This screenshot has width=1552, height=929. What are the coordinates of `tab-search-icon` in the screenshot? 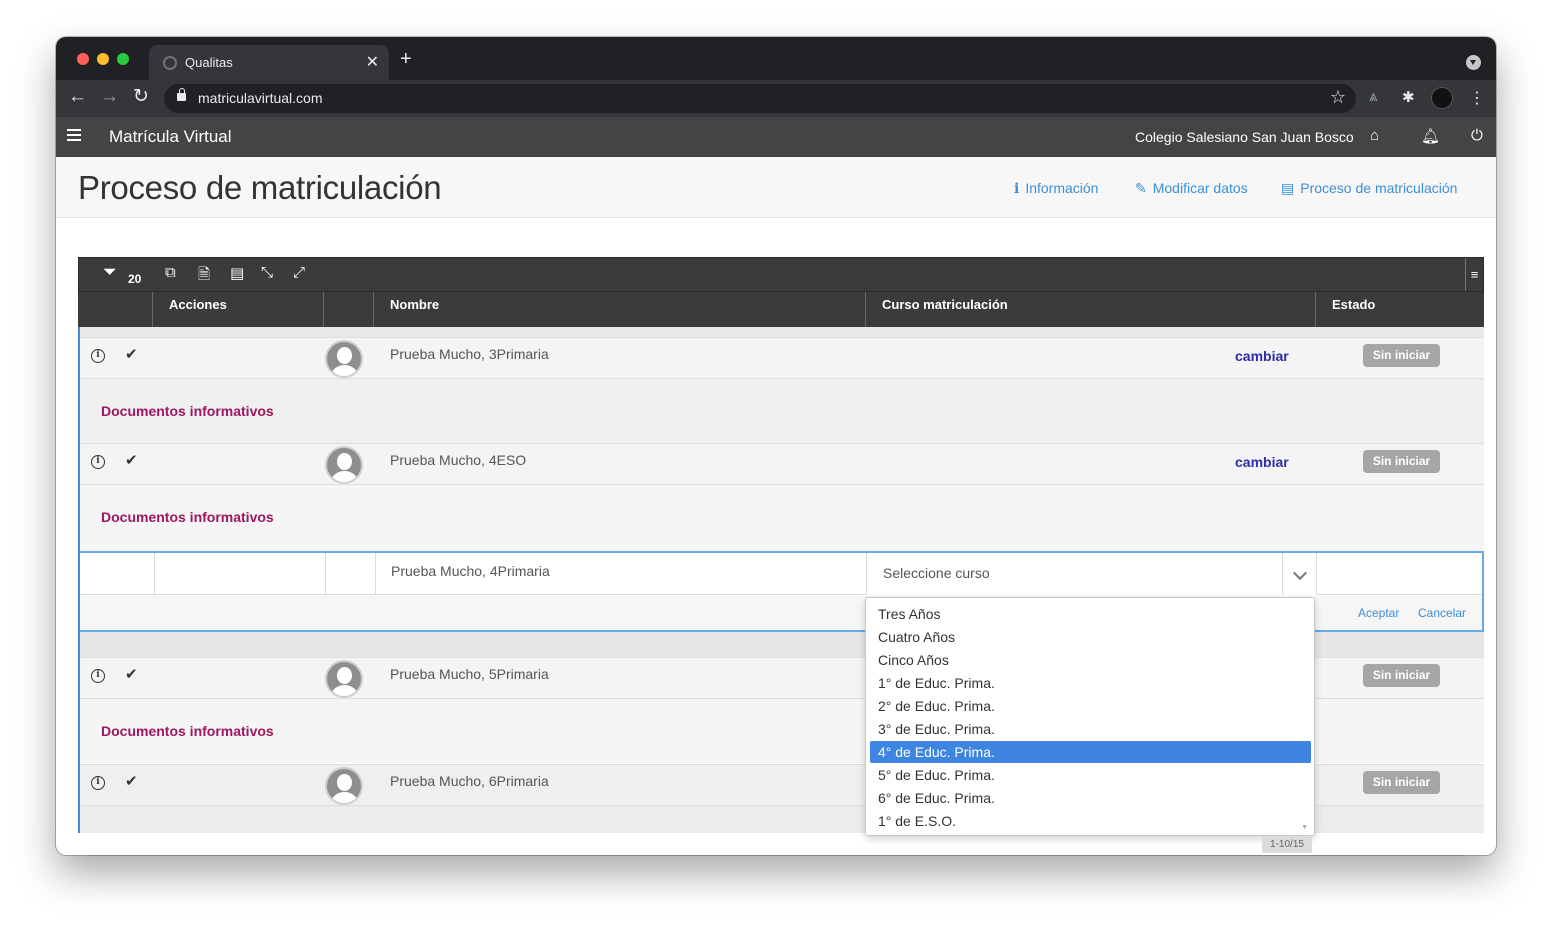 It's located at (1473, 62).